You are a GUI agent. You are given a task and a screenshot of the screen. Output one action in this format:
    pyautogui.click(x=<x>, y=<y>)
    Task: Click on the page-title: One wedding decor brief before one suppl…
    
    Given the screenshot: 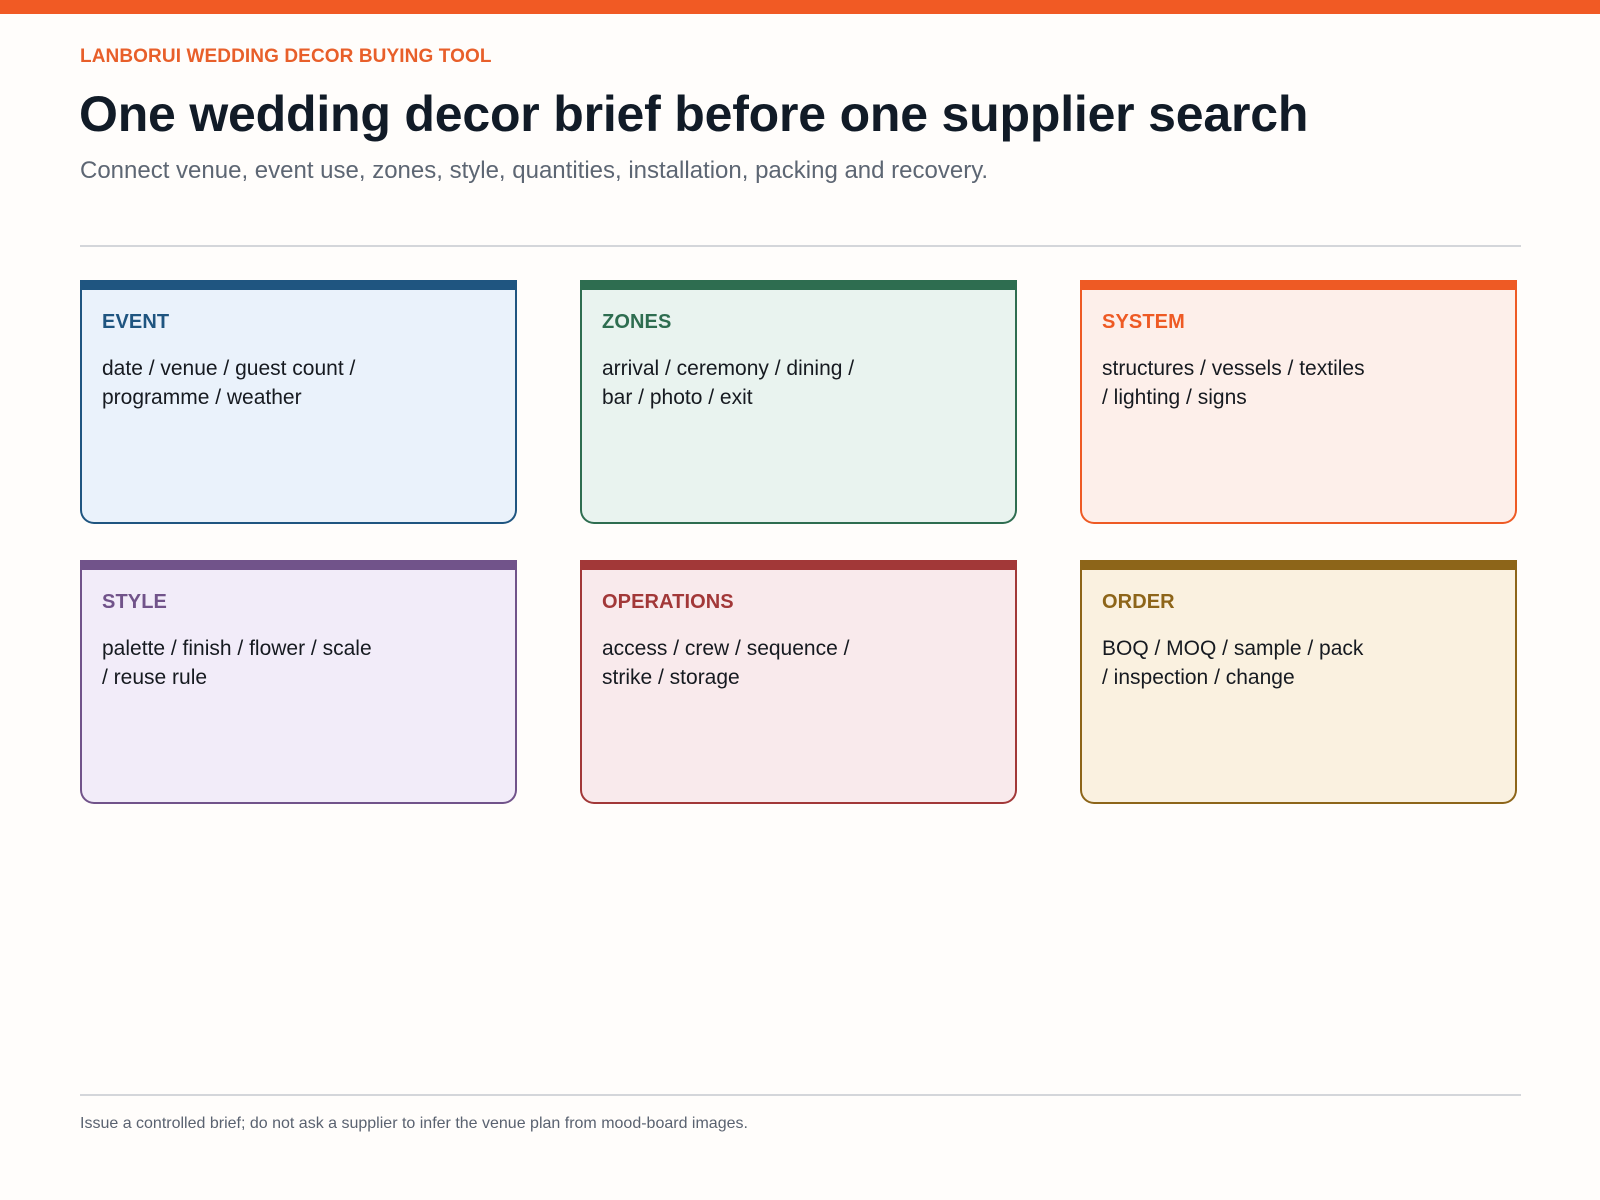 What is the action you would take?
    pyautogui.click(x=694, y=114)
    